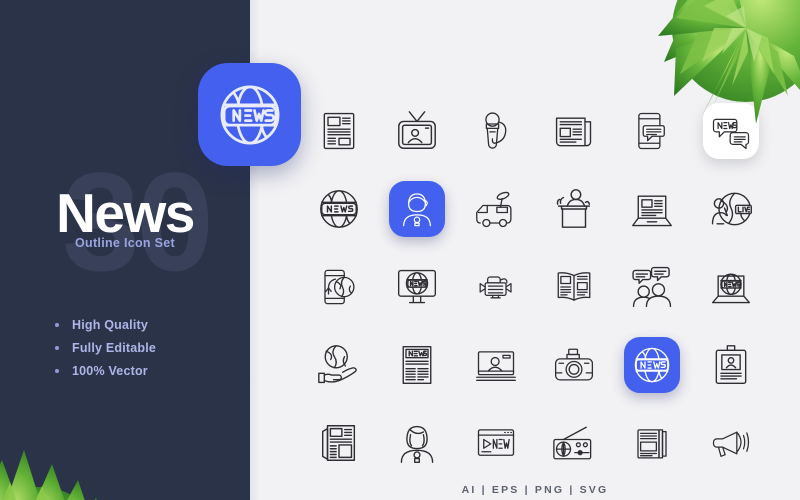  I want to click on grid-cell-microphone, so click(496, 131).